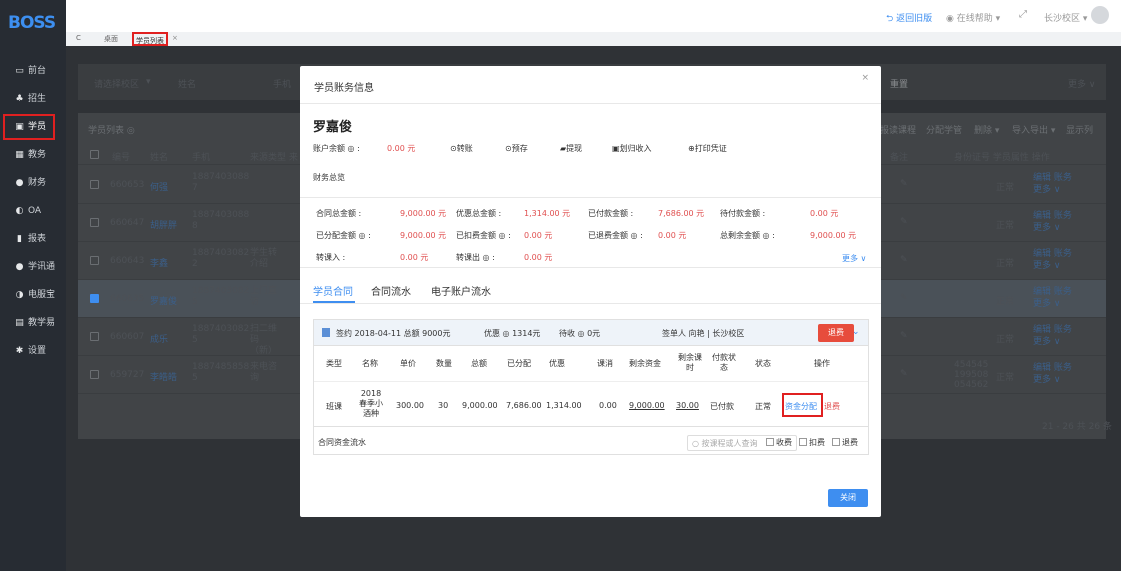 The height and width of the screenshot is (571, 1121). Describe the element at coordinates (163, 224) in the screenshot. I see `row-name: 胡胖胖` at that location.